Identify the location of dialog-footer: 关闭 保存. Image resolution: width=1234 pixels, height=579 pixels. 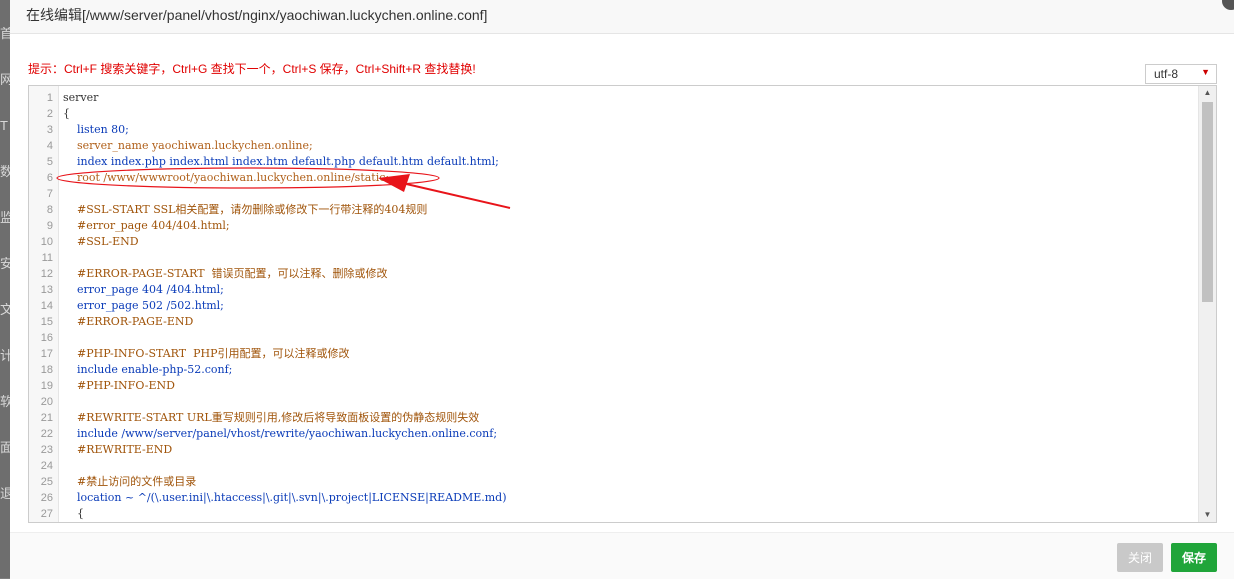
(622, 555).